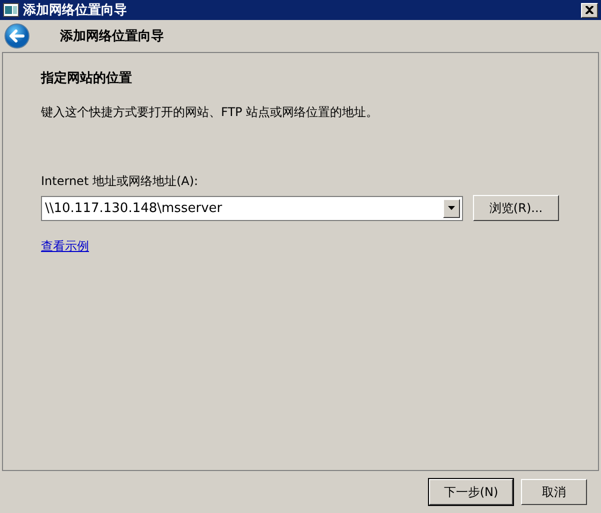  I want to click on caret-icon, so click(451, 208).